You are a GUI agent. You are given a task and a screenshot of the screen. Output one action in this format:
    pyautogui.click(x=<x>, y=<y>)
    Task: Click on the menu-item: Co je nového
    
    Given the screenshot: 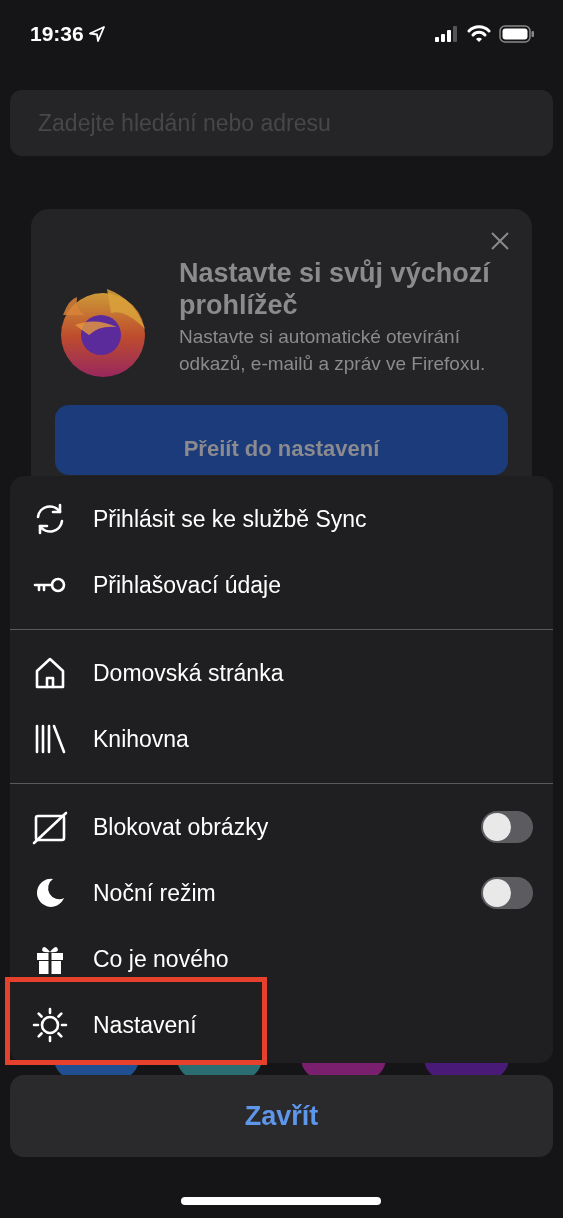 What is the action you would take?
    pyautogui.click(x=281, y=959)
    